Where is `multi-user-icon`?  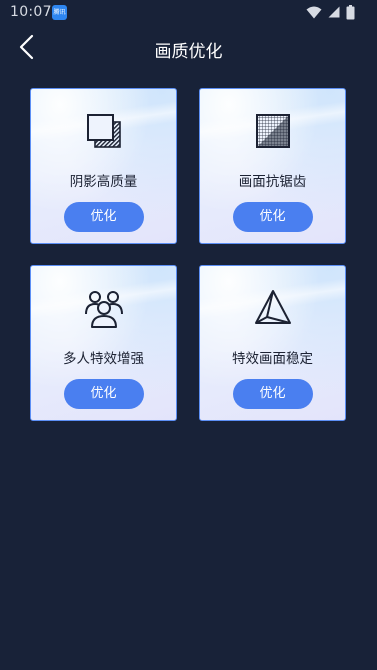
multi-user-icon is located at coordinates (103, 309).